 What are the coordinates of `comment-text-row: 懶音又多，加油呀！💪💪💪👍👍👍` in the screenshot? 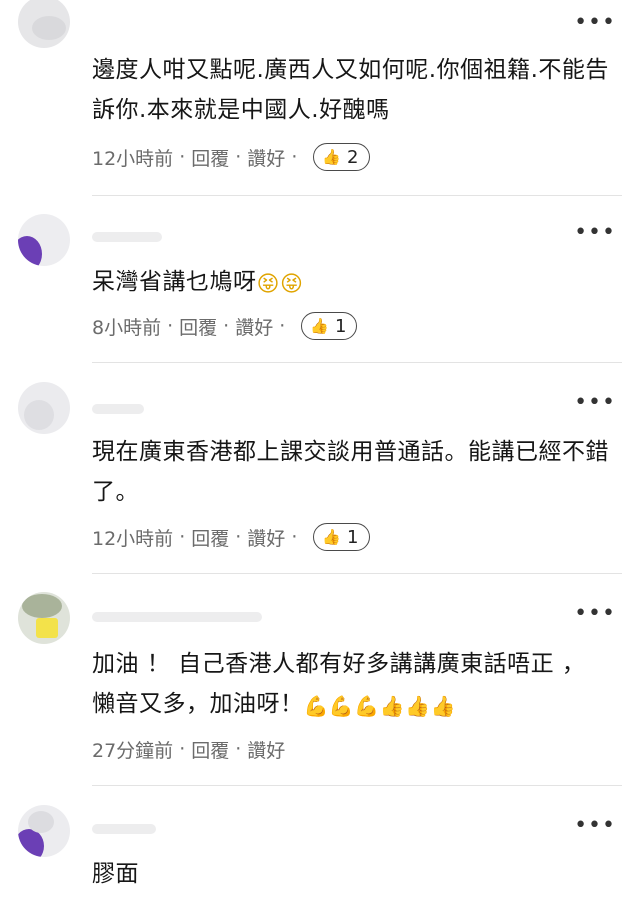 It's located at (357, 704).